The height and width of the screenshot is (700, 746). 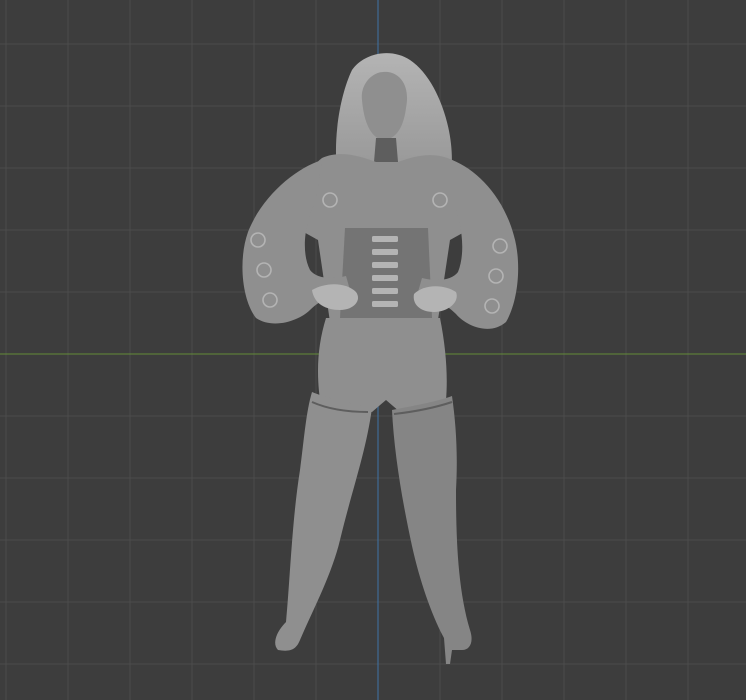 What do you see at coordinates (323, 521) in the screenshot?
I see `figure-left-boot` at bounding box center [323, 521].